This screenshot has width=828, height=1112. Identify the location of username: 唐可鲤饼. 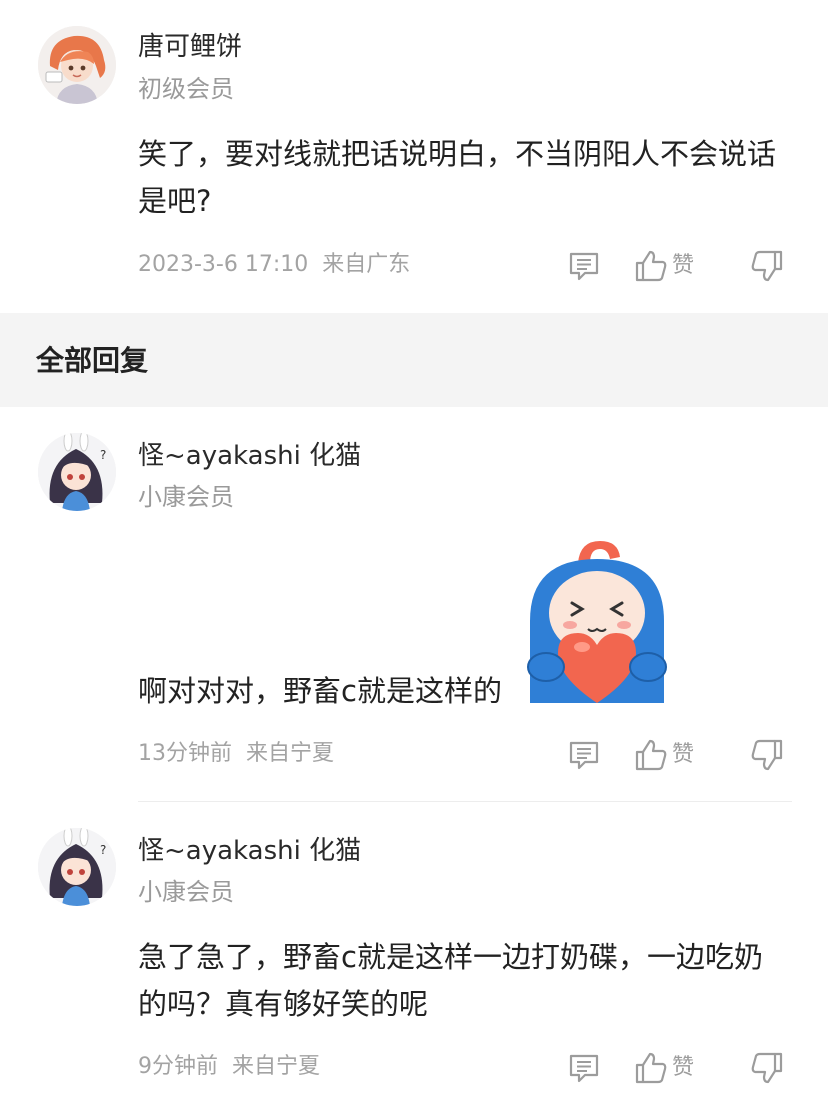
(190, 47).